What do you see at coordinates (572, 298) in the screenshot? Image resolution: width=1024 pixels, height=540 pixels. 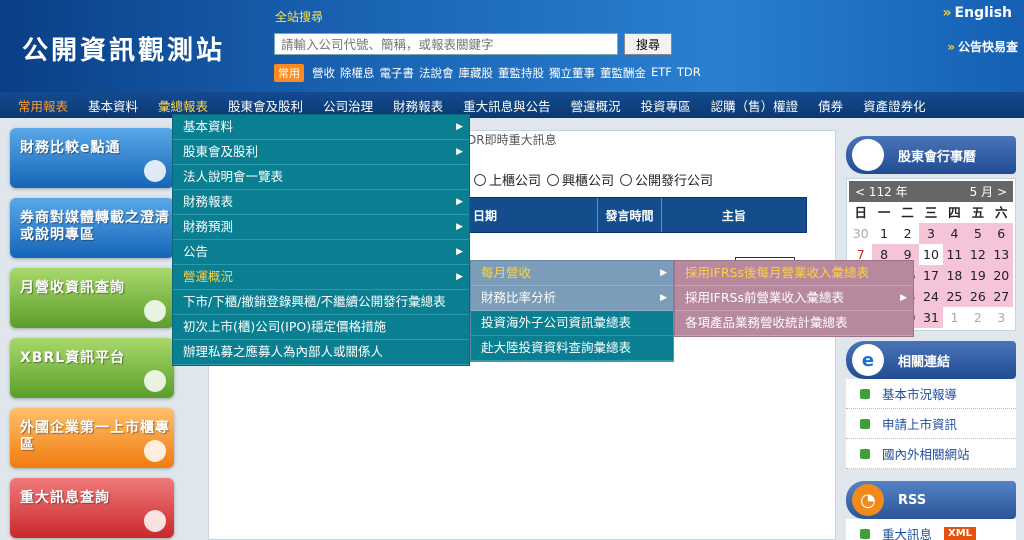 I see `menu-item: 財務比率分析 ▶` at bounding box center [572, 298].